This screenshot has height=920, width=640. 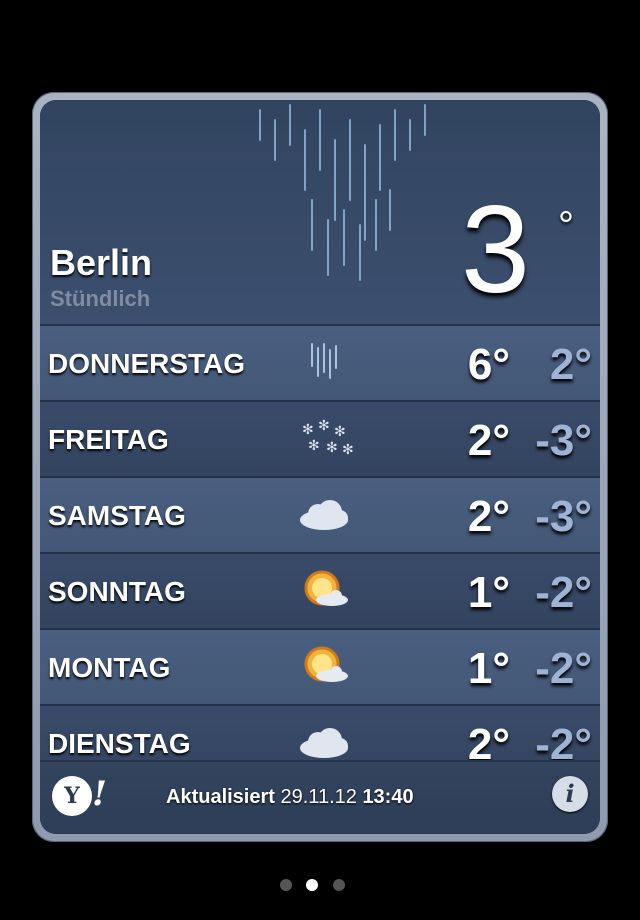 What do you see at coordinates (101, 262) in the screenshot?
I see `city-name: Berlin` at bounding box center [101, 262].